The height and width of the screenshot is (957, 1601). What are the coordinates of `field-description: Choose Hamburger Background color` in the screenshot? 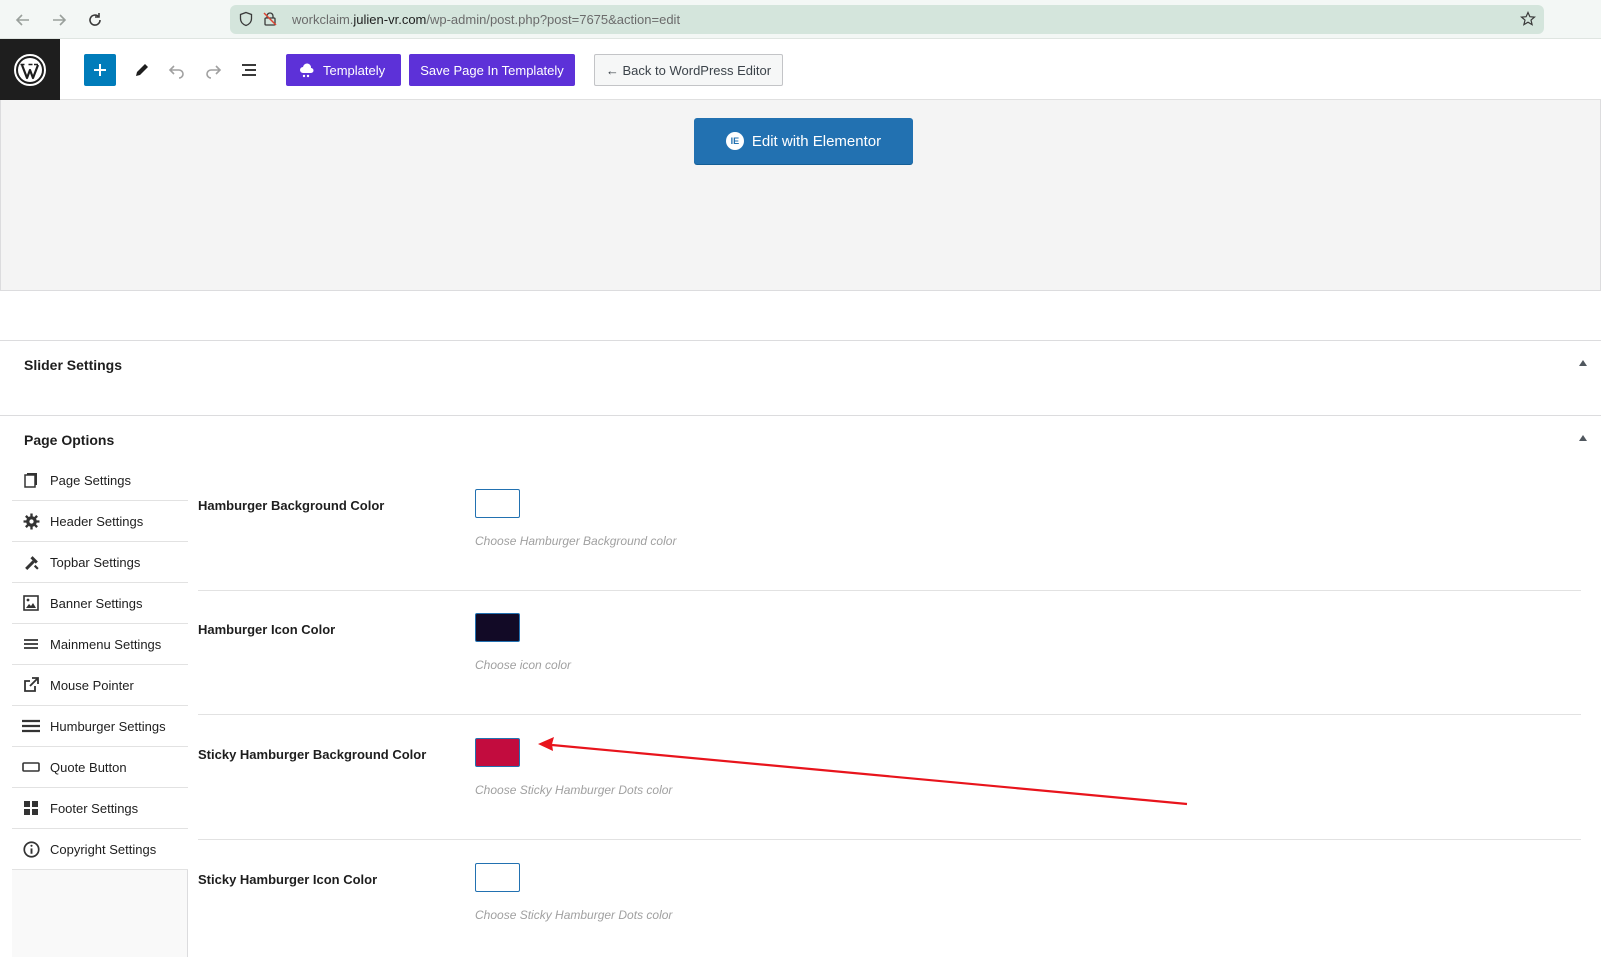 It's located at (576, 541).